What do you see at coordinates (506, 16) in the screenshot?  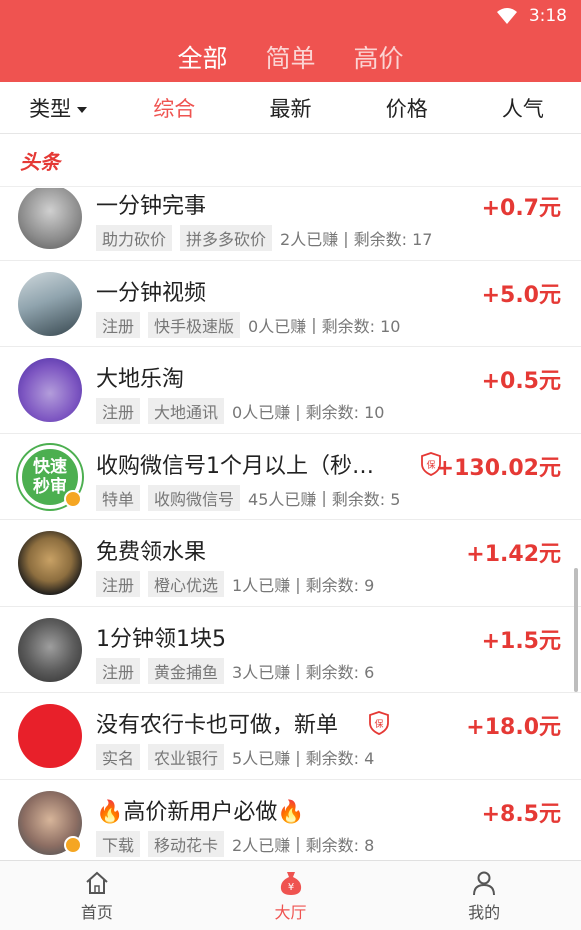 I see `wifi-icon` at bounding box center [506, 16].